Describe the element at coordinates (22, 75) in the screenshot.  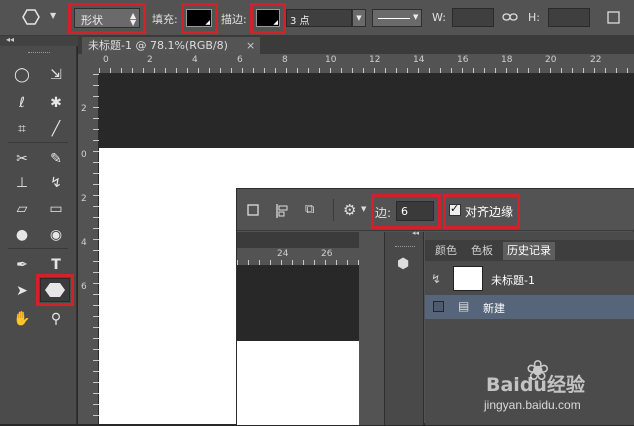
I see `elliptical-marquee-icon: ◯` at that location.